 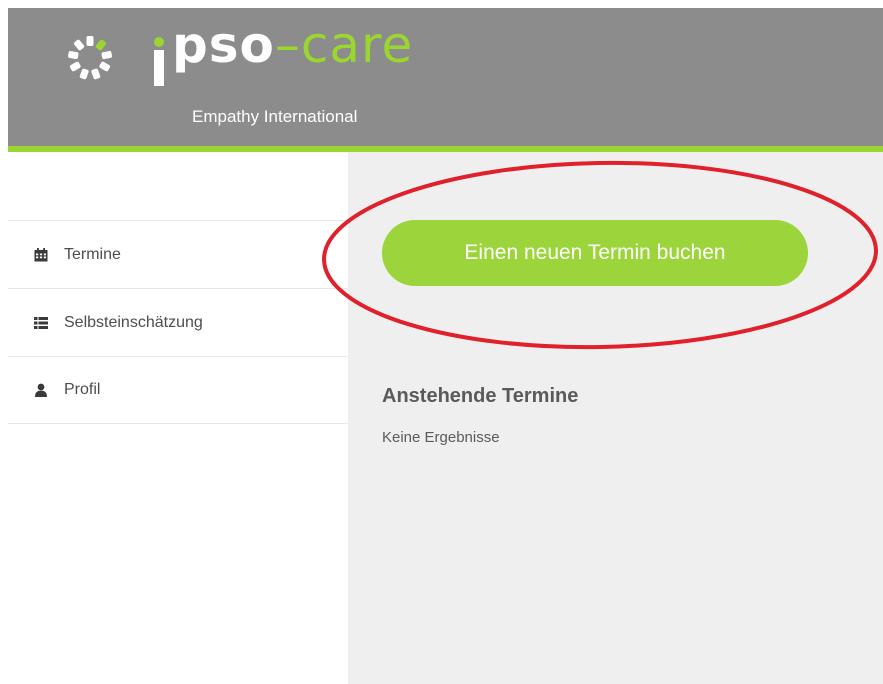 What do you see at coordinates (178, 254) in the screenshot?
I see `sidebar-item-termine: Termine` at bounding box center [178, 254].